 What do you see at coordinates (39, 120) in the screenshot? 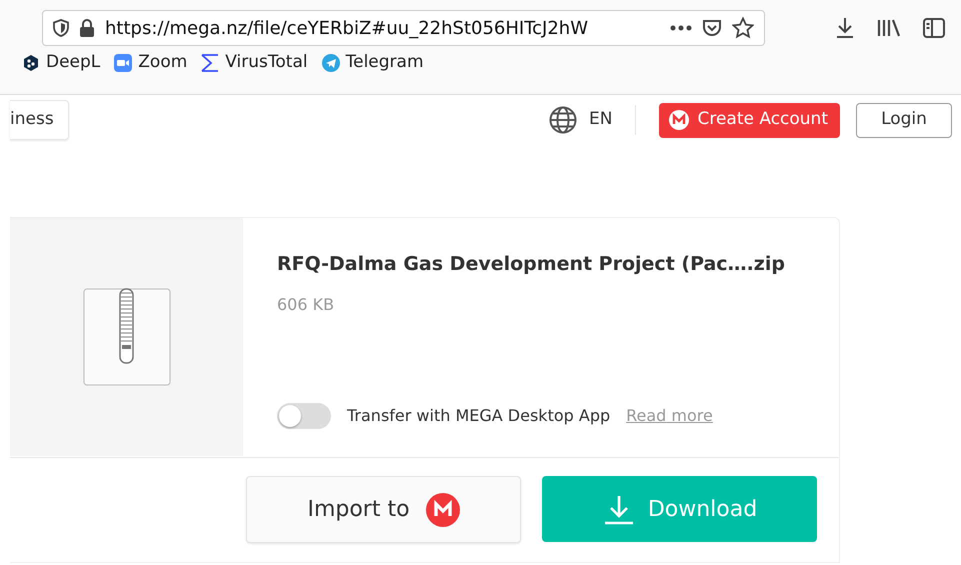
I see `business-button: iness` at bounding box center [39, 120].